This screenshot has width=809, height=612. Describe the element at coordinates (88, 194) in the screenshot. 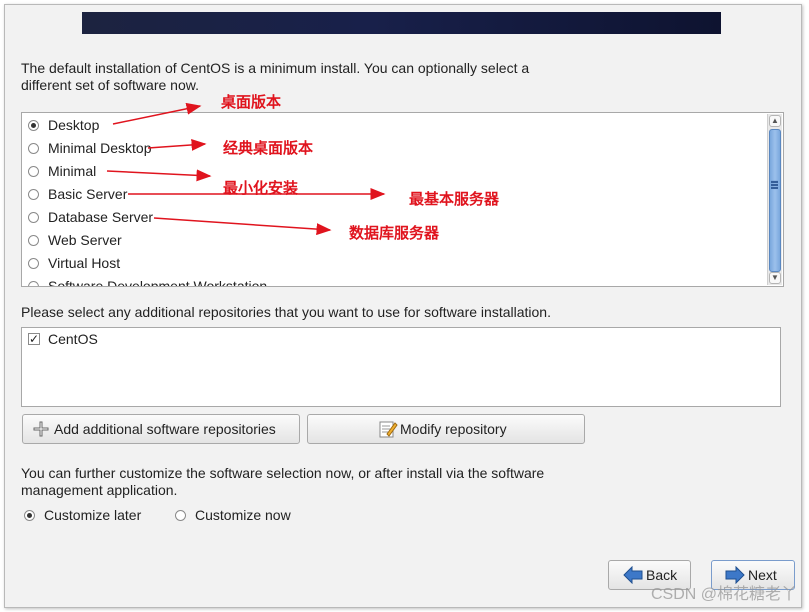

I see `option-label: Basic Server` at that location.